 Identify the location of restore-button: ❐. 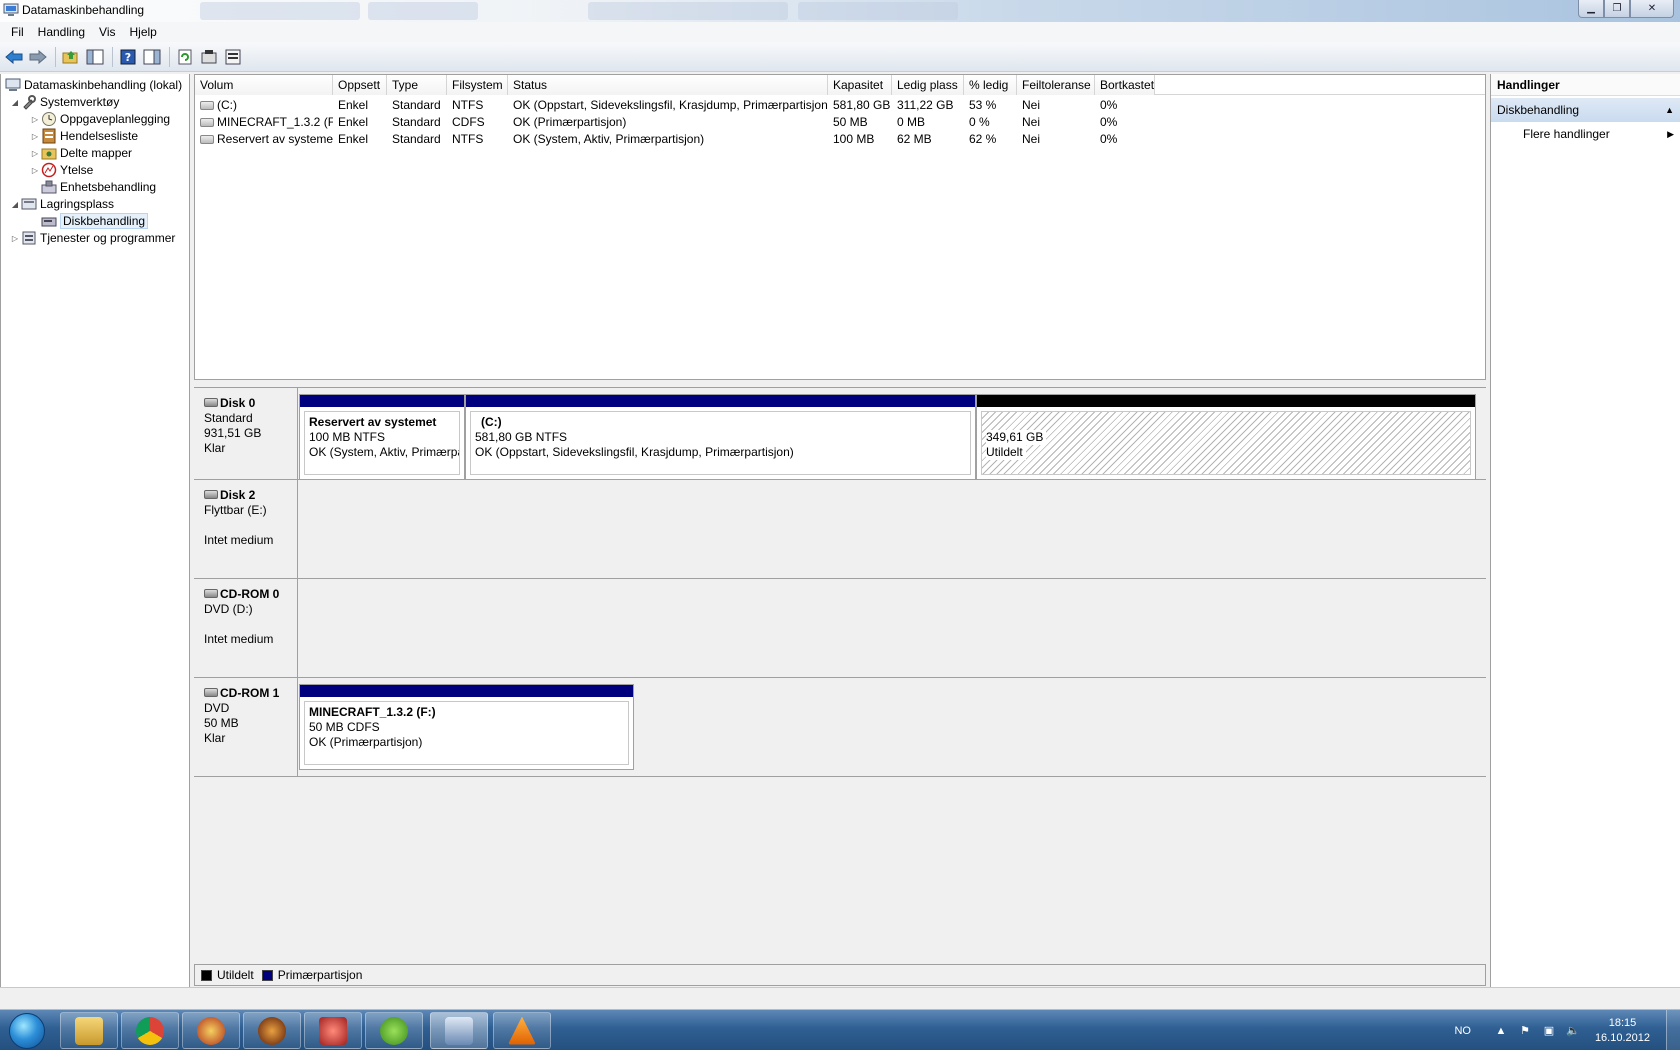
(1617, 9).